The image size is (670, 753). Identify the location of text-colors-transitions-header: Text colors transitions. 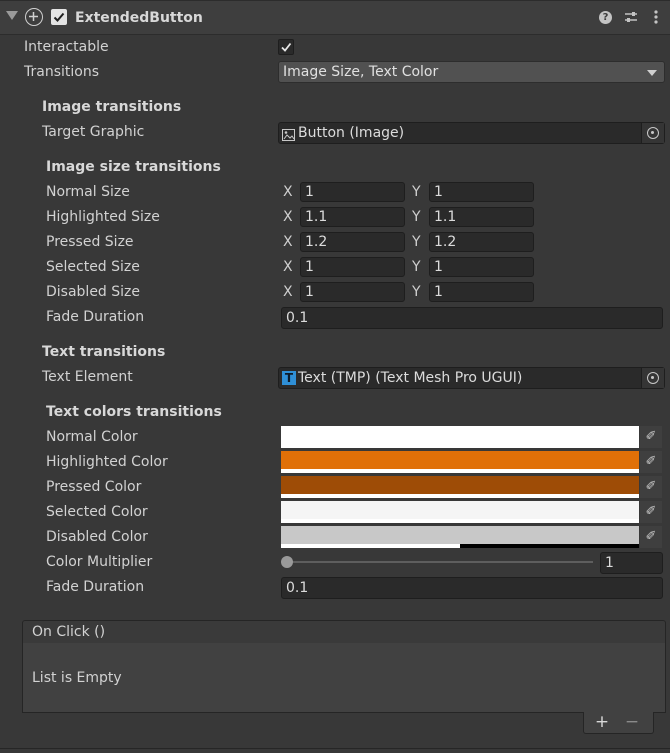
(134, 412).